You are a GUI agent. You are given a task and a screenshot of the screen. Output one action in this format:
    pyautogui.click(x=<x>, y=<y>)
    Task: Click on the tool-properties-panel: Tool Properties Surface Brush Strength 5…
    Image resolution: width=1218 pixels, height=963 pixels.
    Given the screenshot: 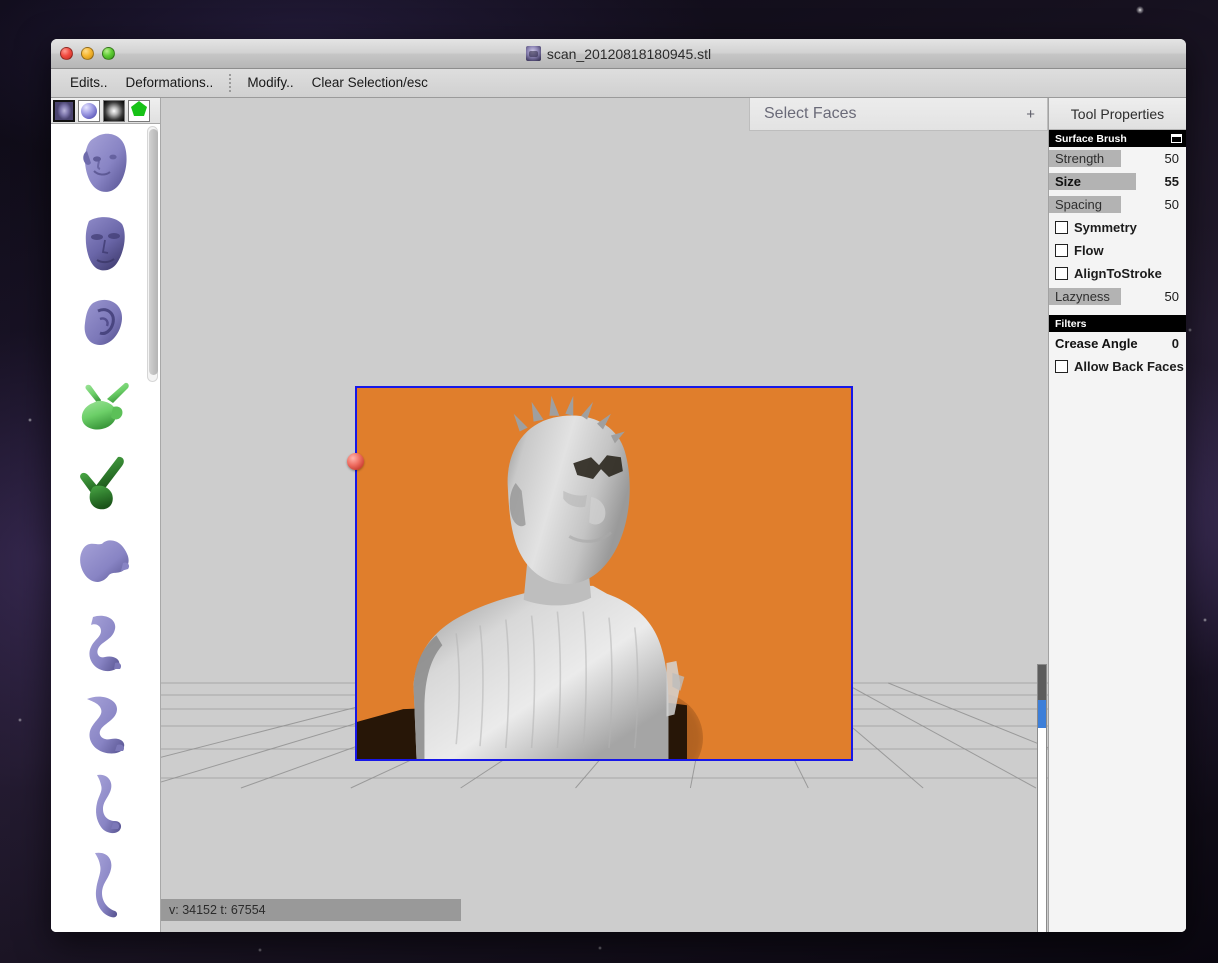 What is the action you would take?
    pyautogui.click(x=1117, y=515)
    